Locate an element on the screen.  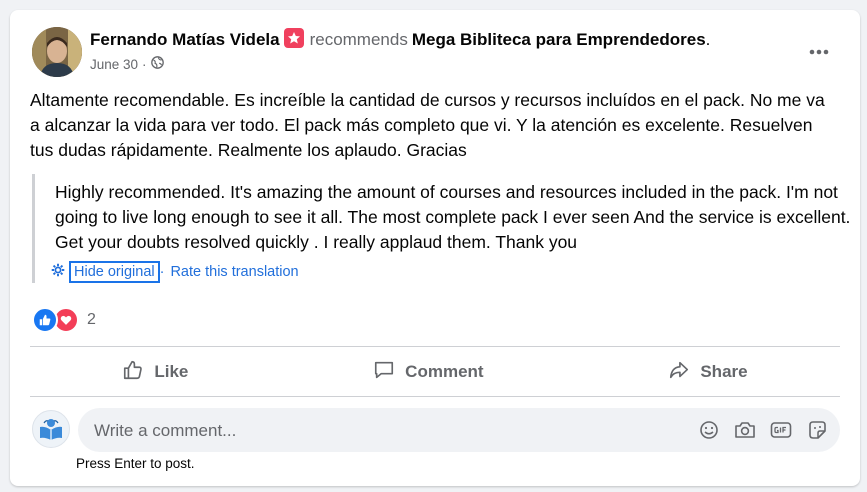
divider-top is located at coordinates (435, 346).